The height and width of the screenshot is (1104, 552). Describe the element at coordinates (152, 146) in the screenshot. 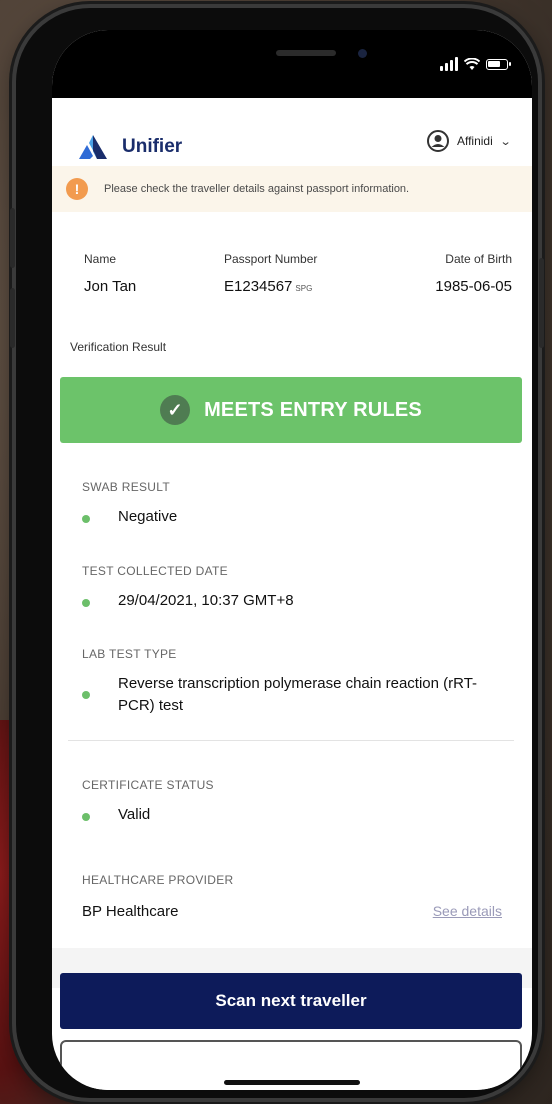

I see `app-brand: Unifier` at that location.